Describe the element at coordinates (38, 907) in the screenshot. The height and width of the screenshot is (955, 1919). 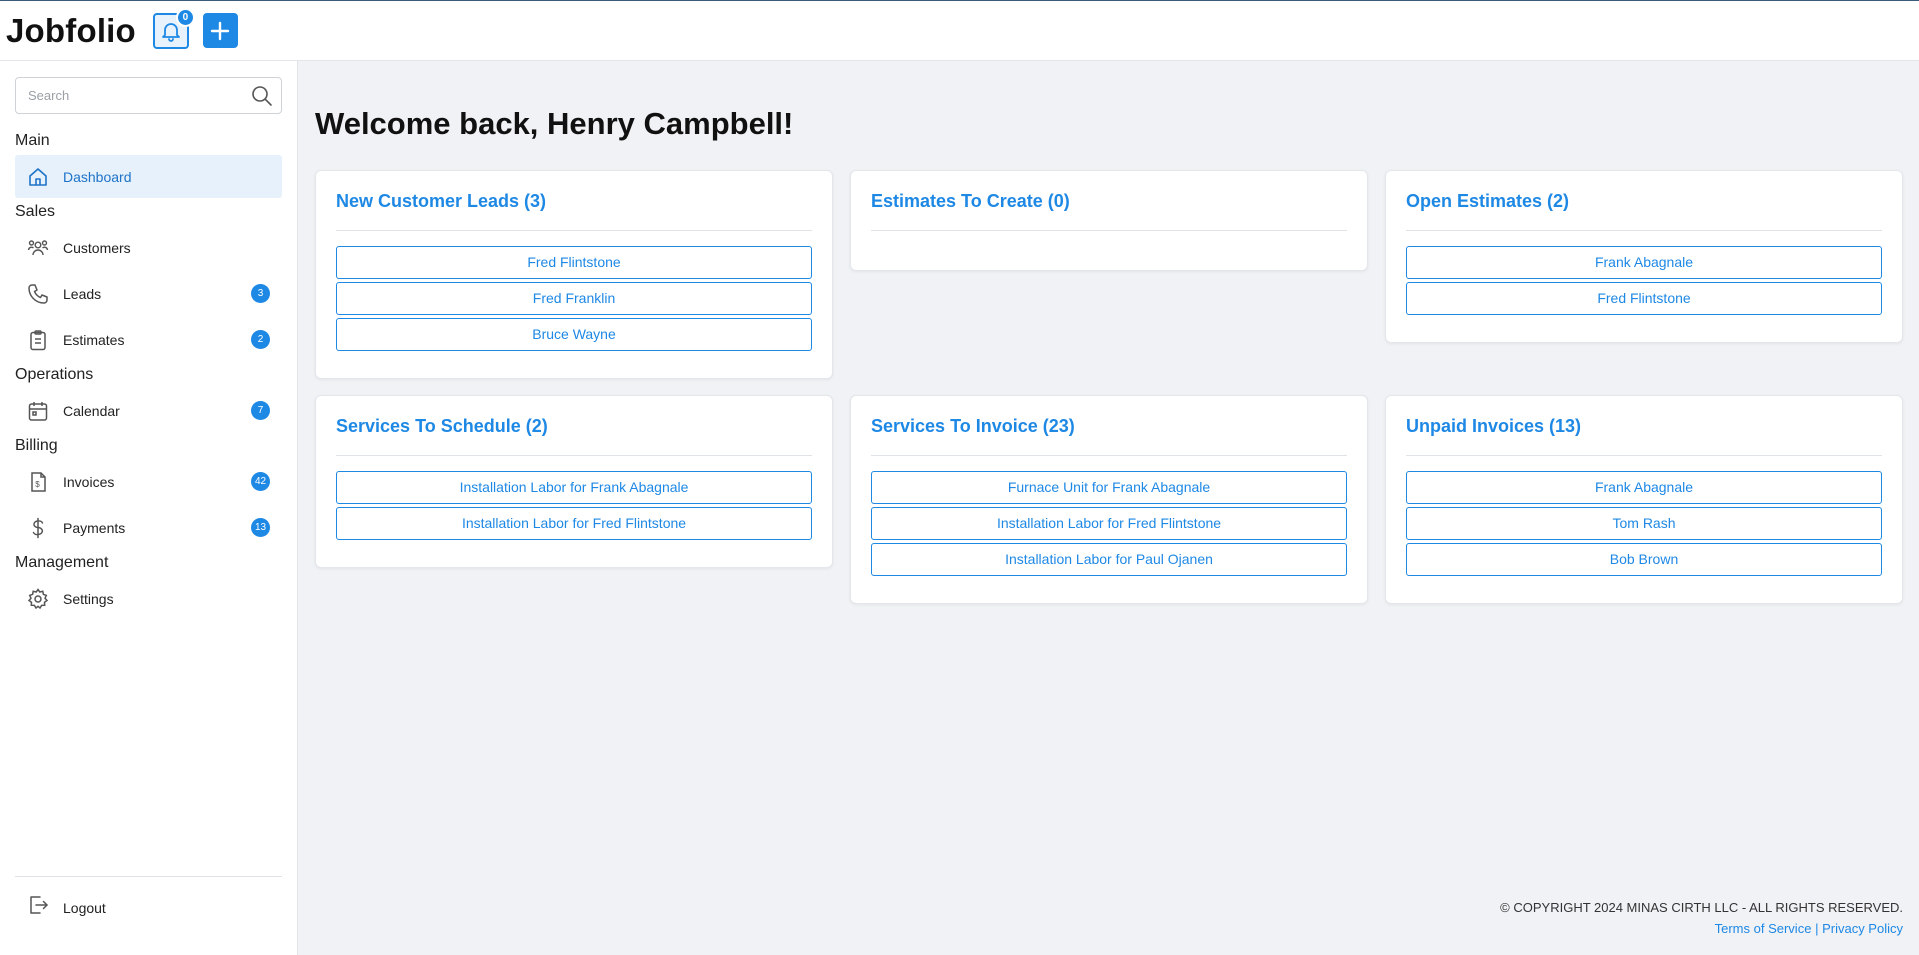
I see `logout-icon` at that location.